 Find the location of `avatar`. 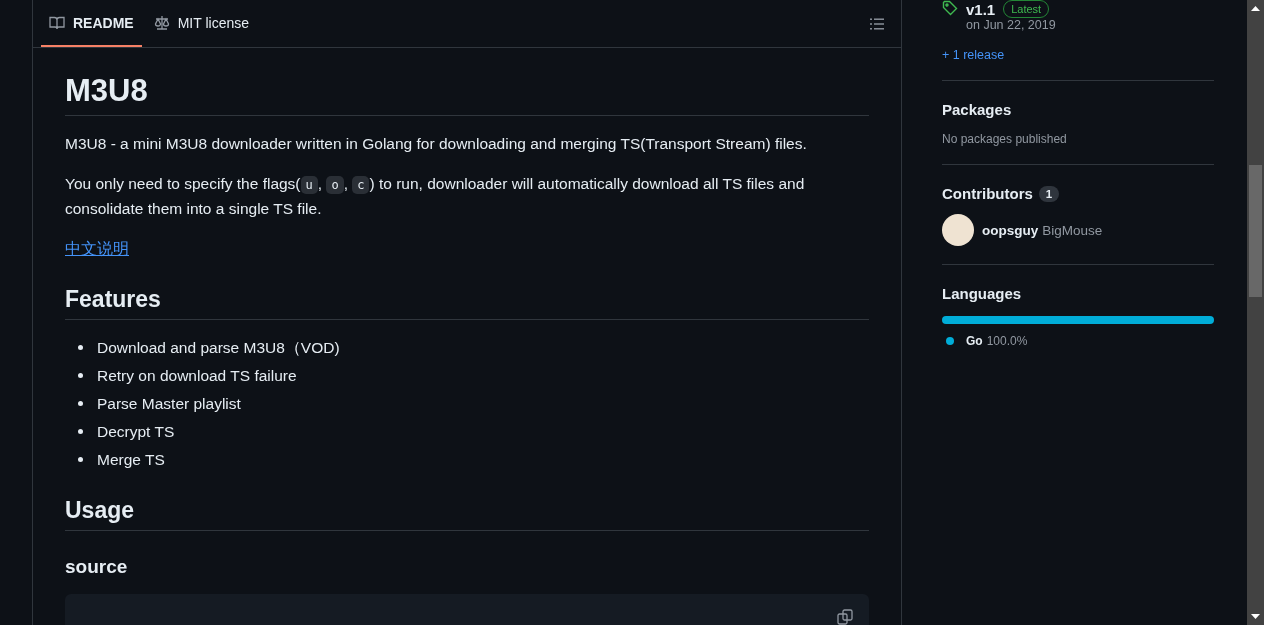

avatar is located at coordinates (958, 230).